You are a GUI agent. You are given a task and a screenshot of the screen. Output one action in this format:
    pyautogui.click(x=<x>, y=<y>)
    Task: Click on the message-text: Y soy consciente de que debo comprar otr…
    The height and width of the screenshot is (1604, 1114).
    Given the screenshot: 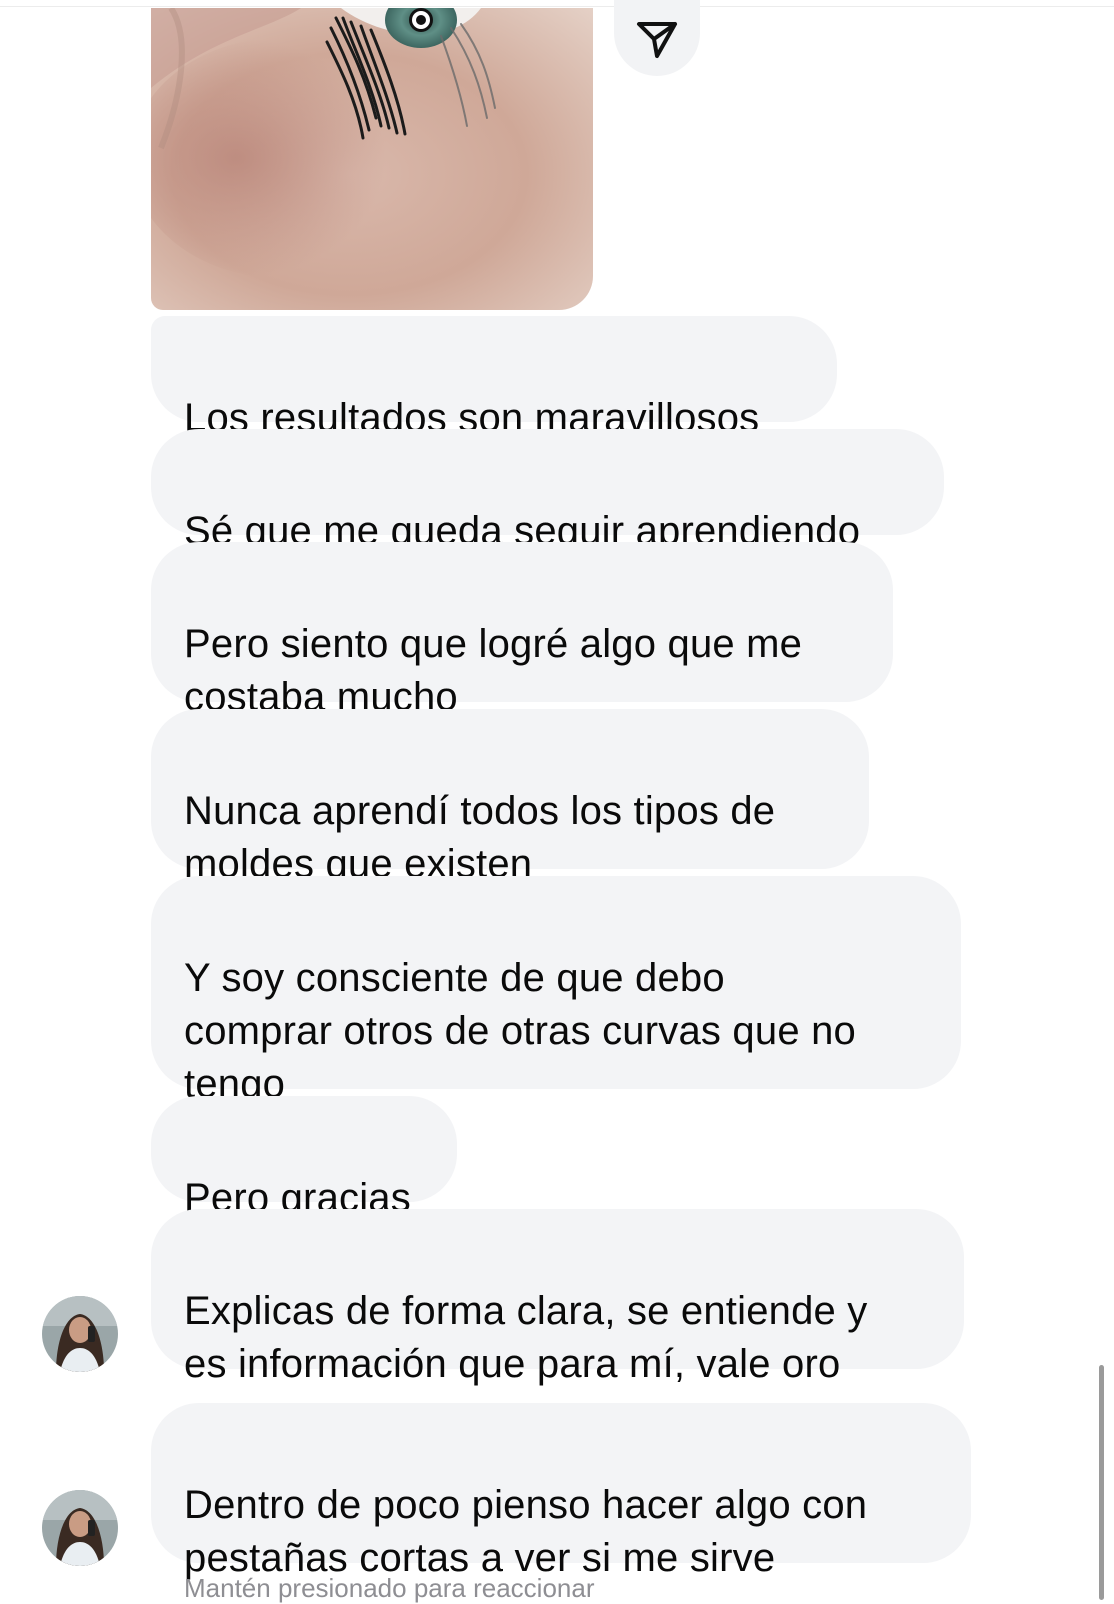 What is the action you would take?
    pyautogui.click(x=520, y=1031)
    